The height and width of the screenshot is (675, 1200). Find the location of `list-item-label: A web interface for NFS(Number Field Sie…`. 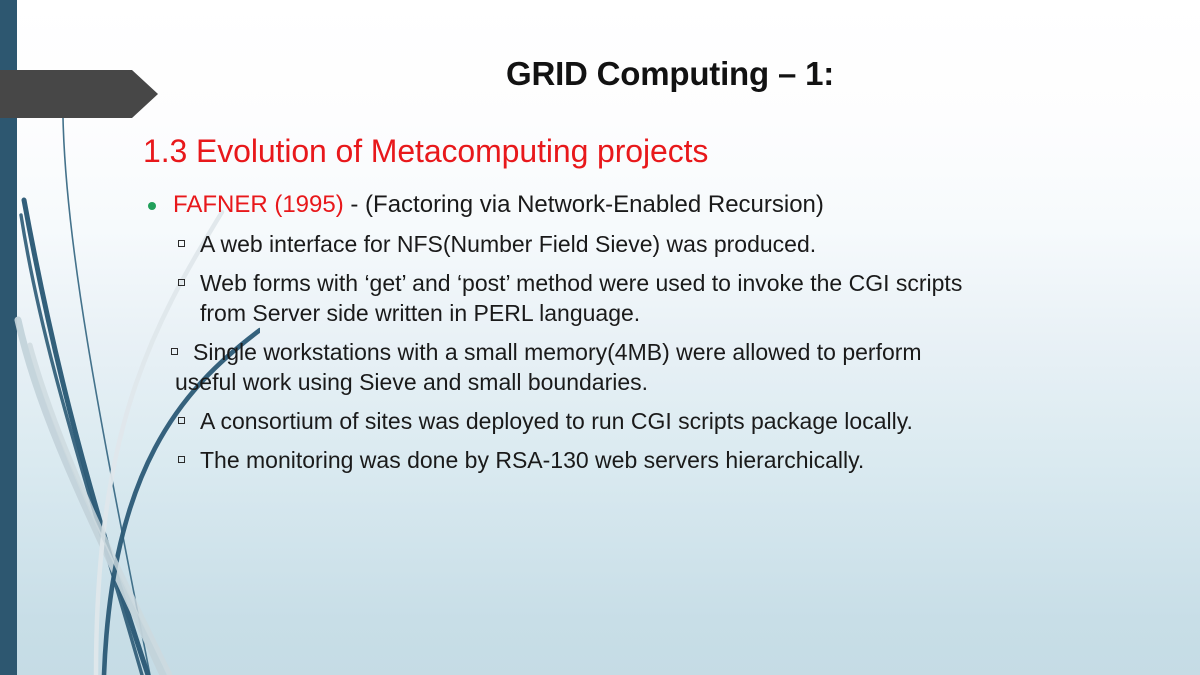

list-item-label: A web interface for NFS(Number Field Sie… is located at coordinates (508, 244).